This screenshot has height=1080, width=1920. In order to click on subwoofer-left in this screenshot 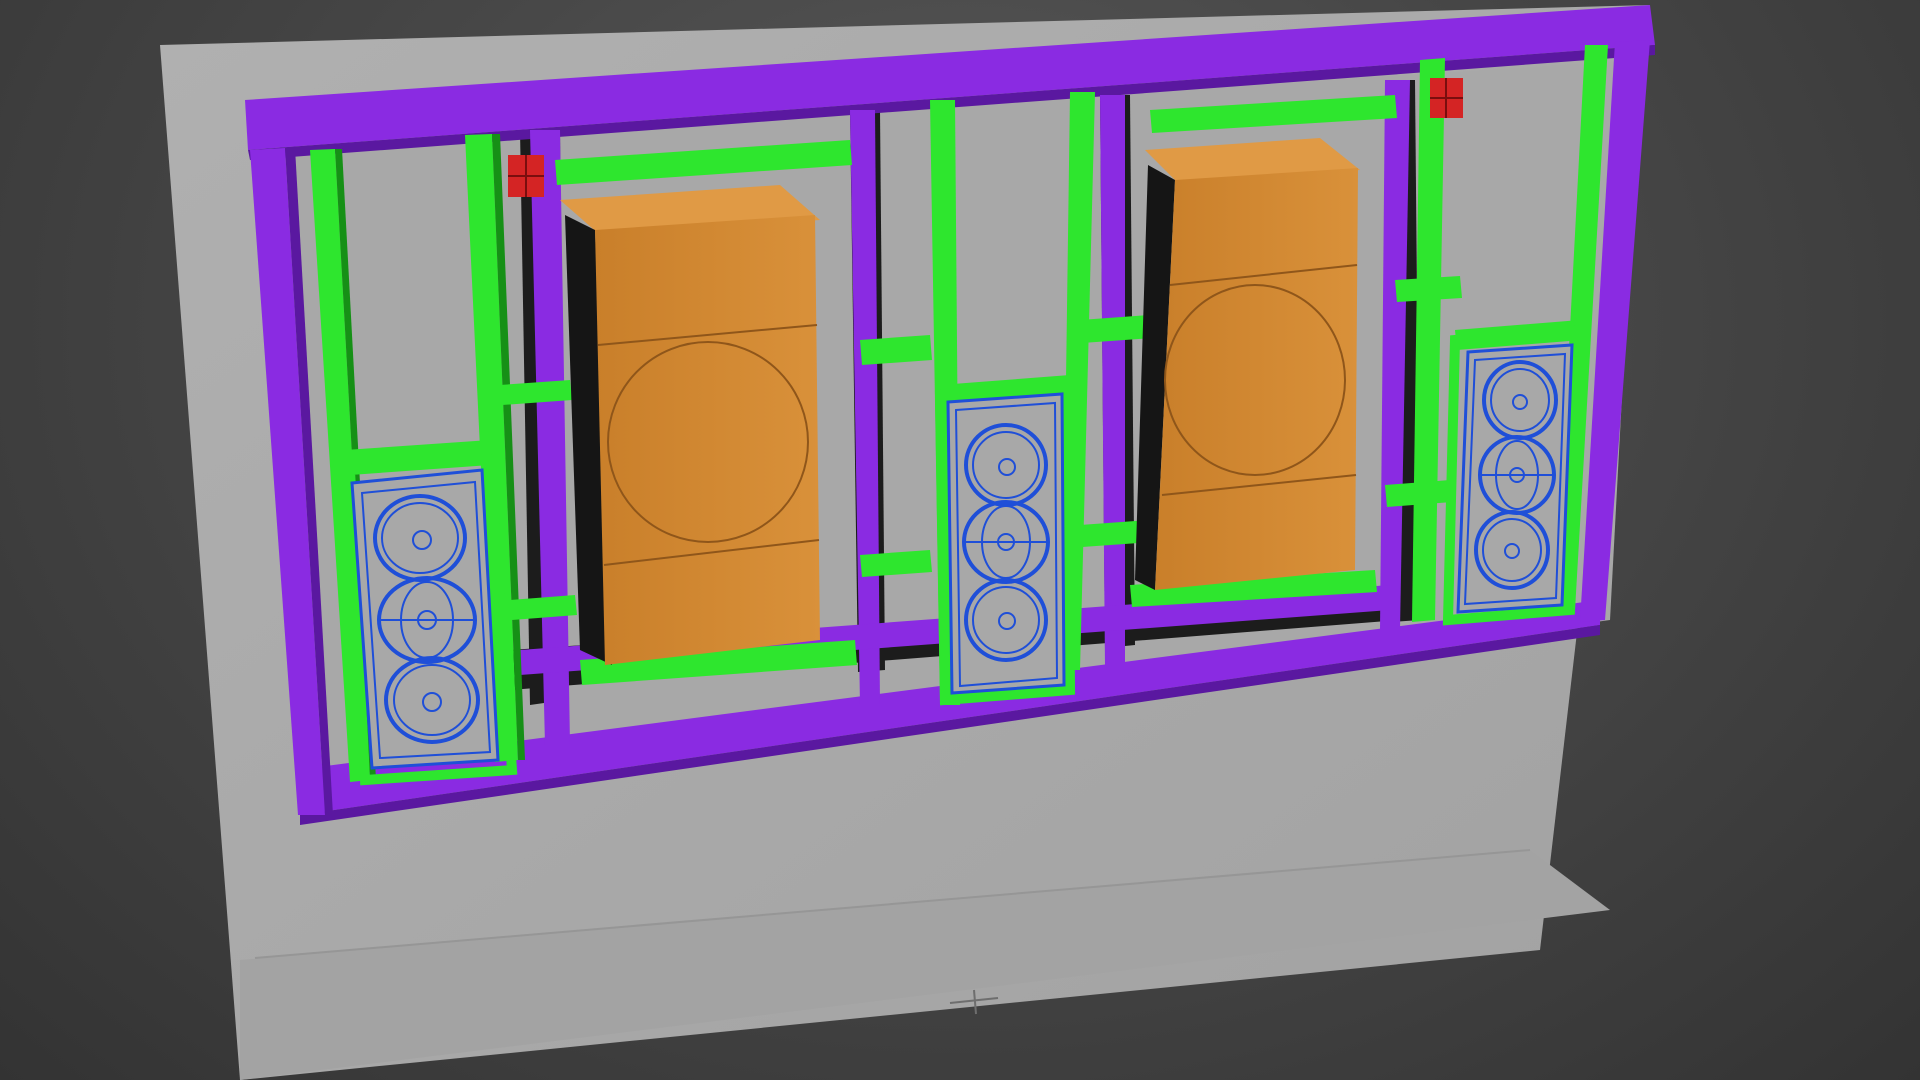, I will do `click(690, 425)`.